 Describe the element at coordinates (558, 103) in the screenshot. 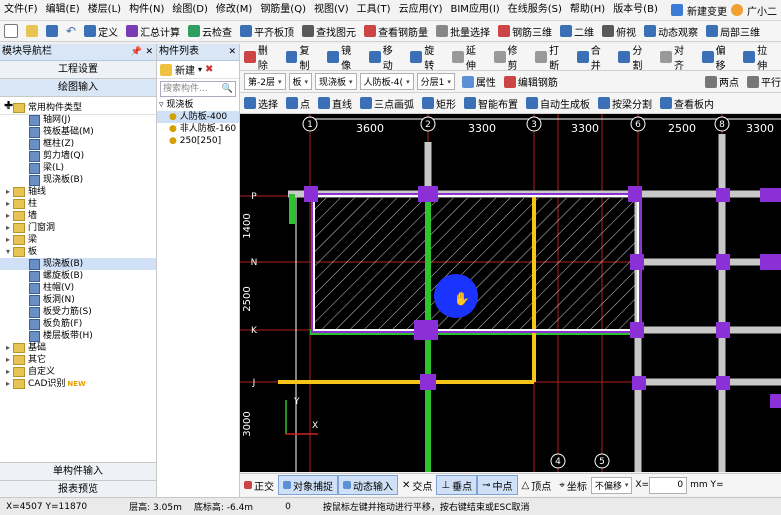

I see `draw-button: 自动生成板` at that location.